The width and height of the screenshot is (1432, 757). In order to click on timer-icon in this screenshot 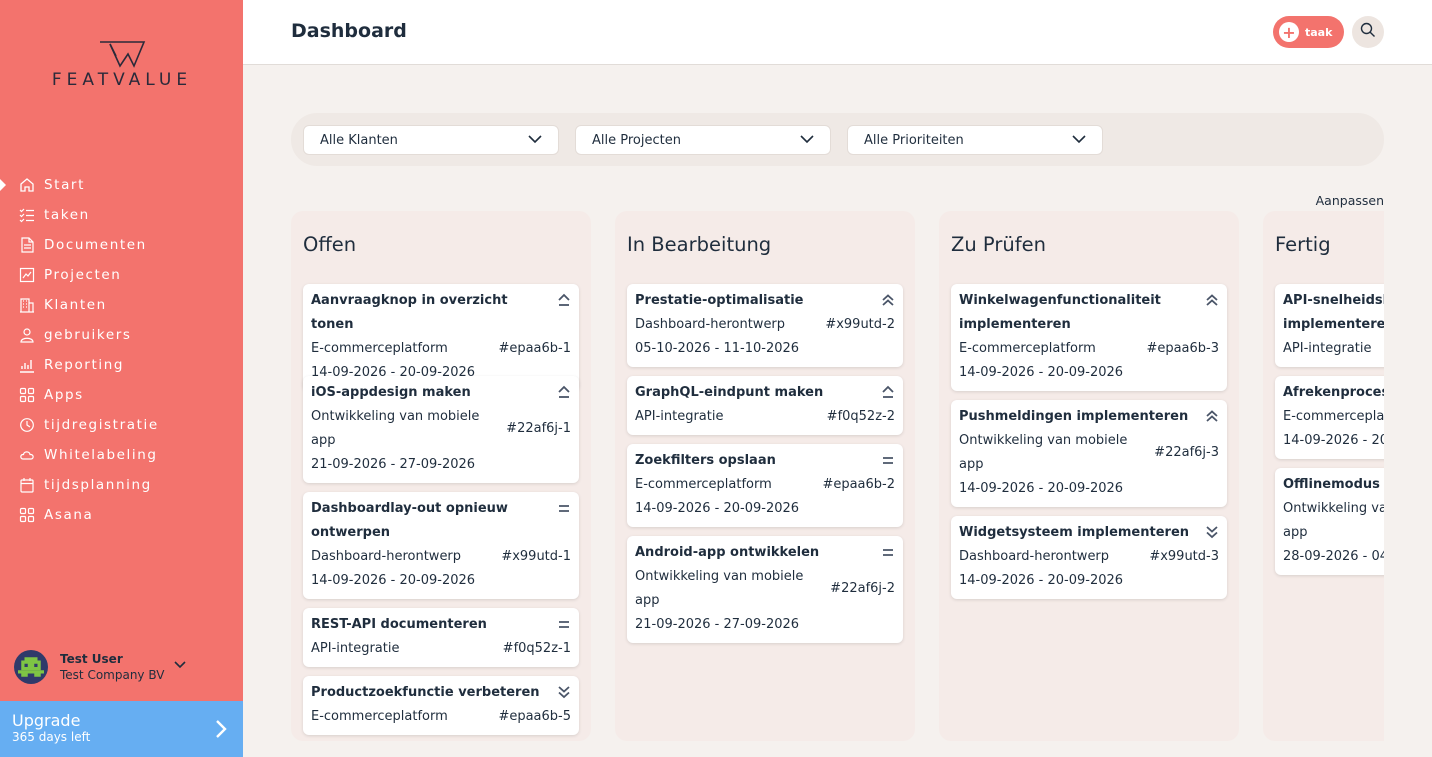, I will do `click(27, 425)`.